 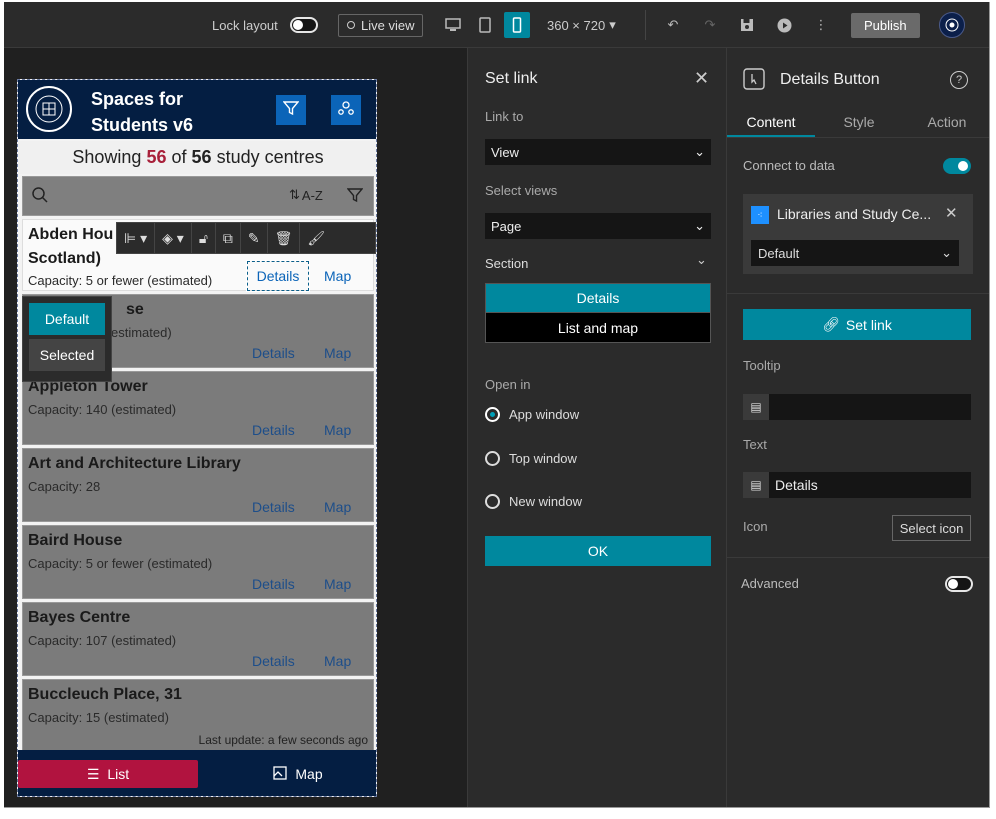 What do you see at coordinates (951, 213) in the screenshot?
I see `remove-datasource-icon: ✕` at bounding box center [951, 213].